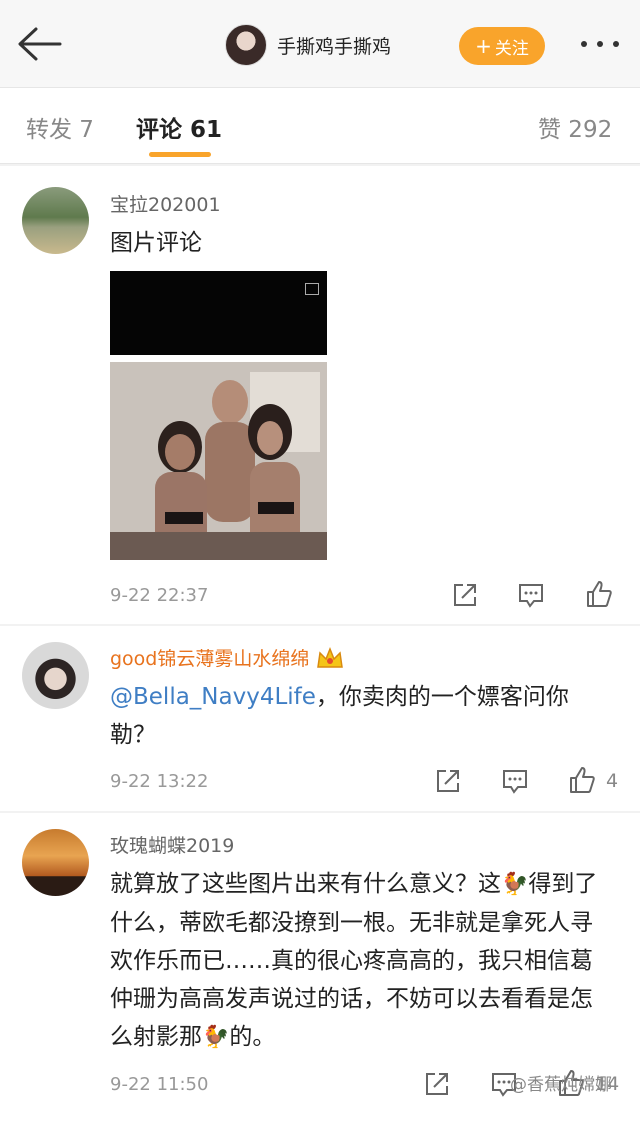 The image size is (640, 1129). I want to click on header-avatar, so click(246, 45).